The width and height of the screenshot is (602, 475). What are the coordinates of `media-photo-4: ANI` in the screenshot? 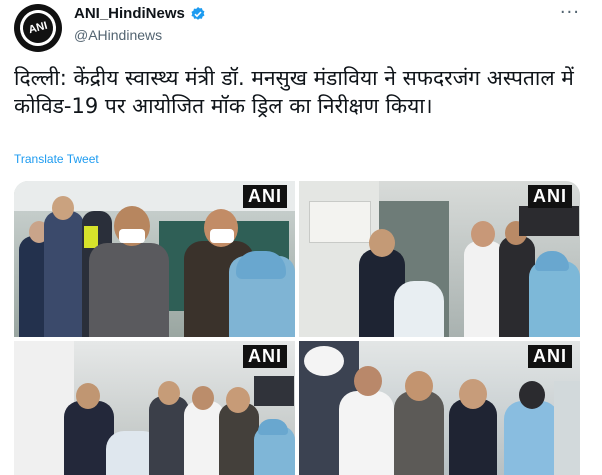 It's located at (439, 408).